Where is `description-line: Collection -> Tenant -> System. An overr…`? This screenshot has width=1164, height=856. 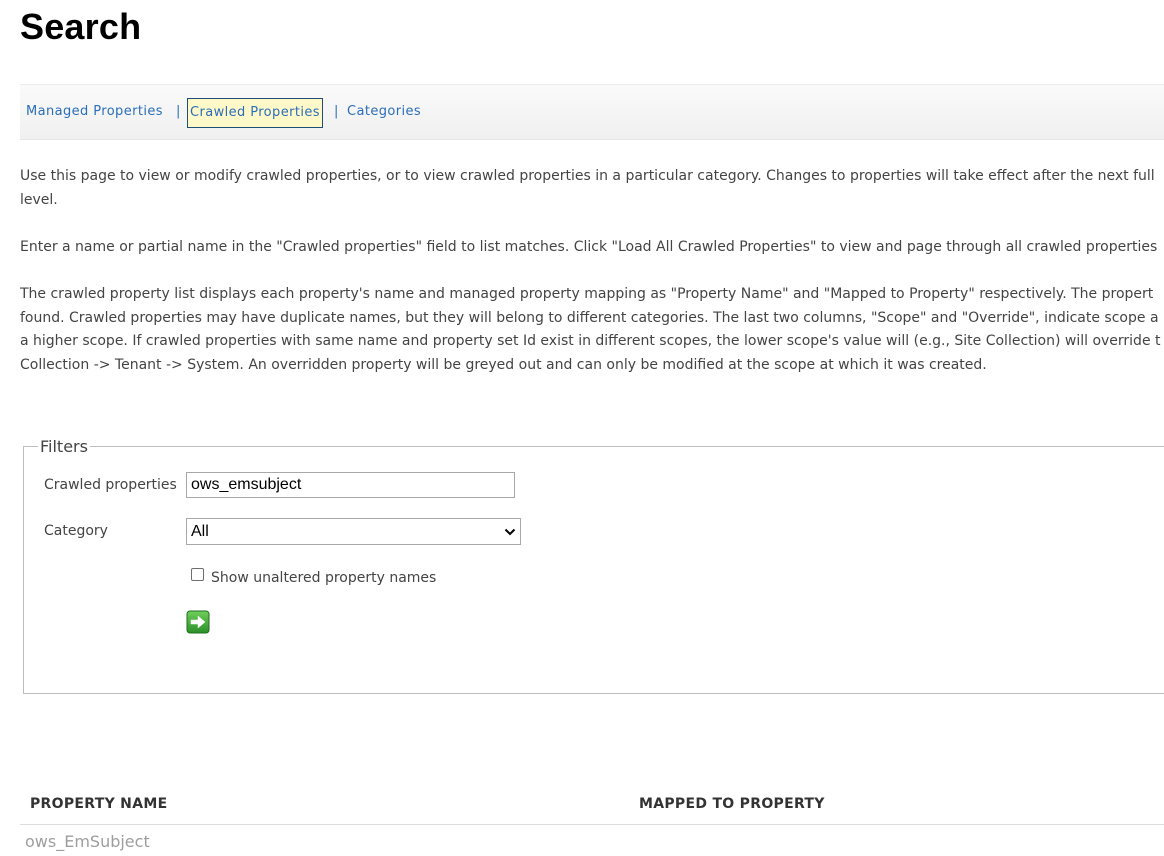 description-line: Collection -> Tenant -> System. An overr… is located at coordinates (503, 364).